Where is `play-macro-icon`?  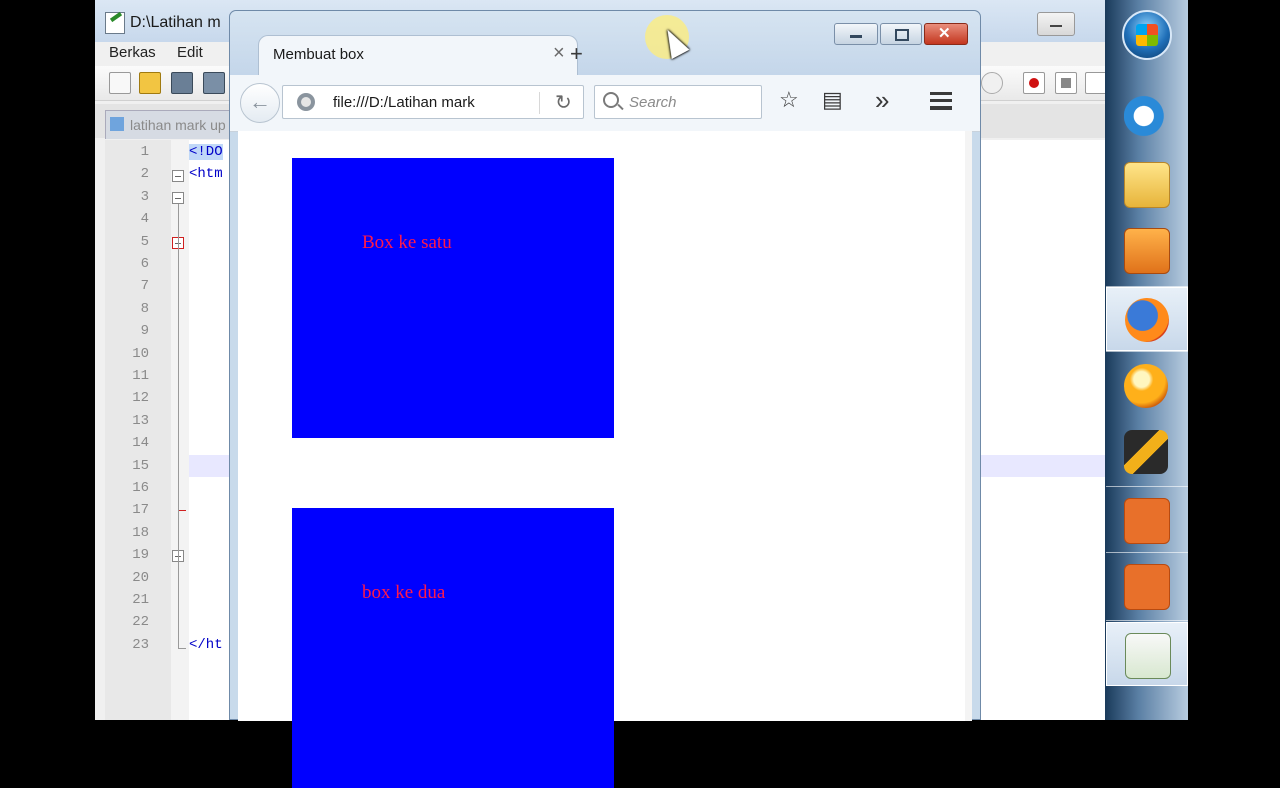
play-macro-icon is located at coordinates (1095, 83).